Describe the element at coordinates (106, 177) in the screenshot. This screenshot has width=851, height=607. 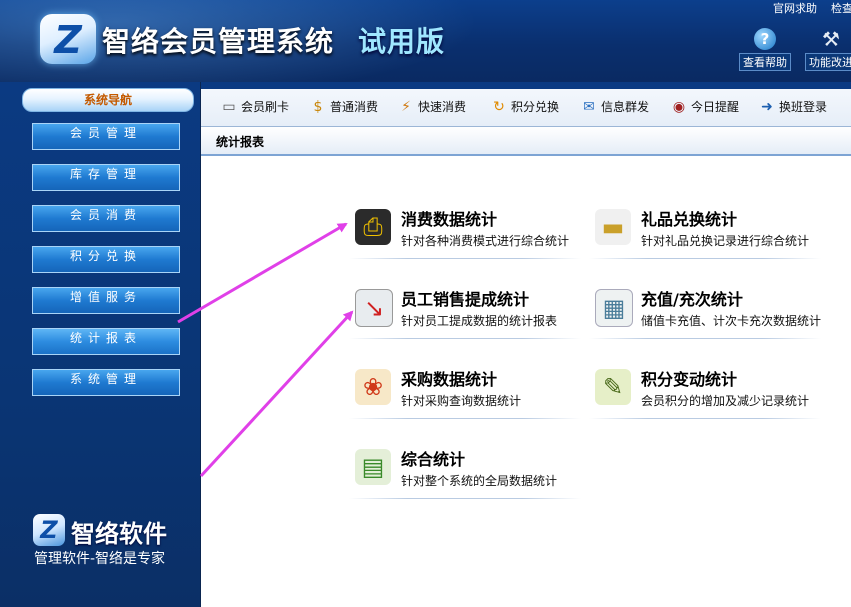
I see `sidebar-item-inventory-management: 库存管理` at that location.